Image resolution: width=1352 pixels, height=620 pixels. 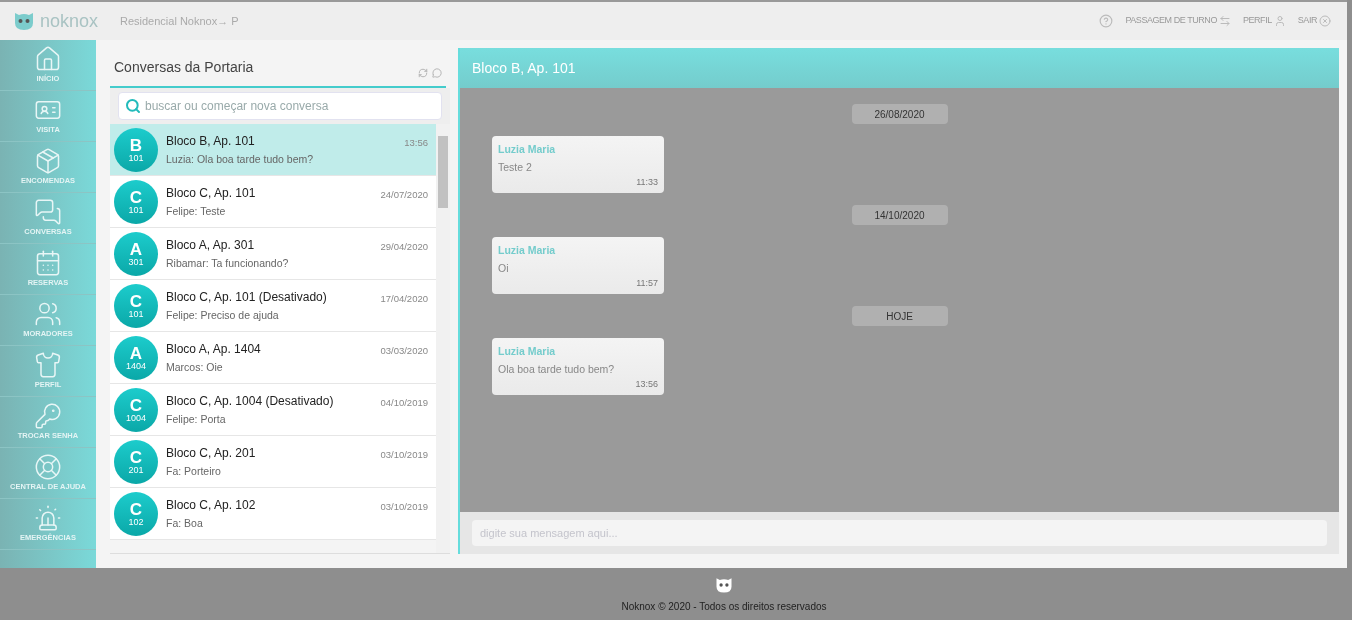 I want to click on message-preview: Fa: Porteiro, so click(x=194, y=471).